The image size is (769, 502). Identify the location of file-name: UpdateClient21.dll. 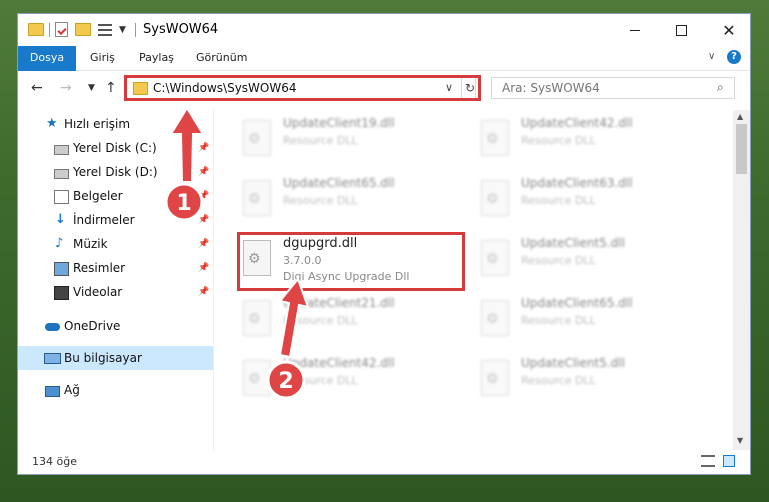
(339, 303).